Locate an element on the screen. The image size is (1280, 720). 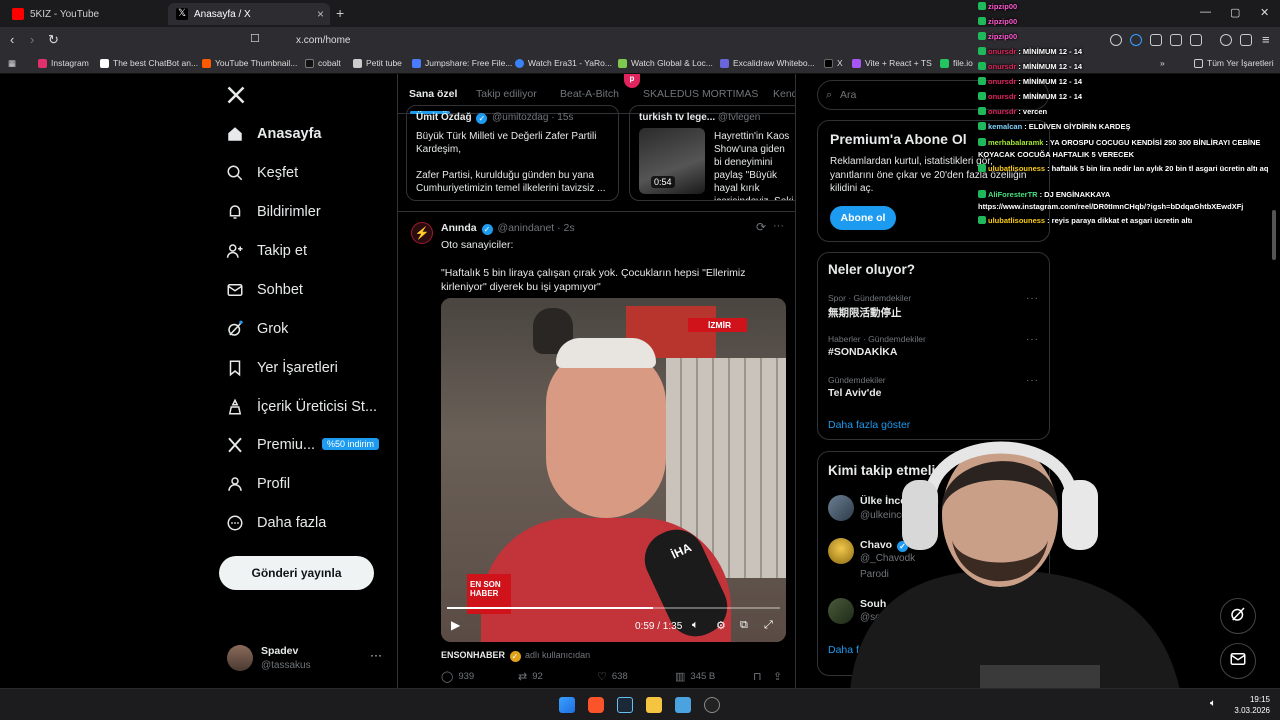
nav-bookmarks: Yer İşaretleri is located at coordinates (282, 368).